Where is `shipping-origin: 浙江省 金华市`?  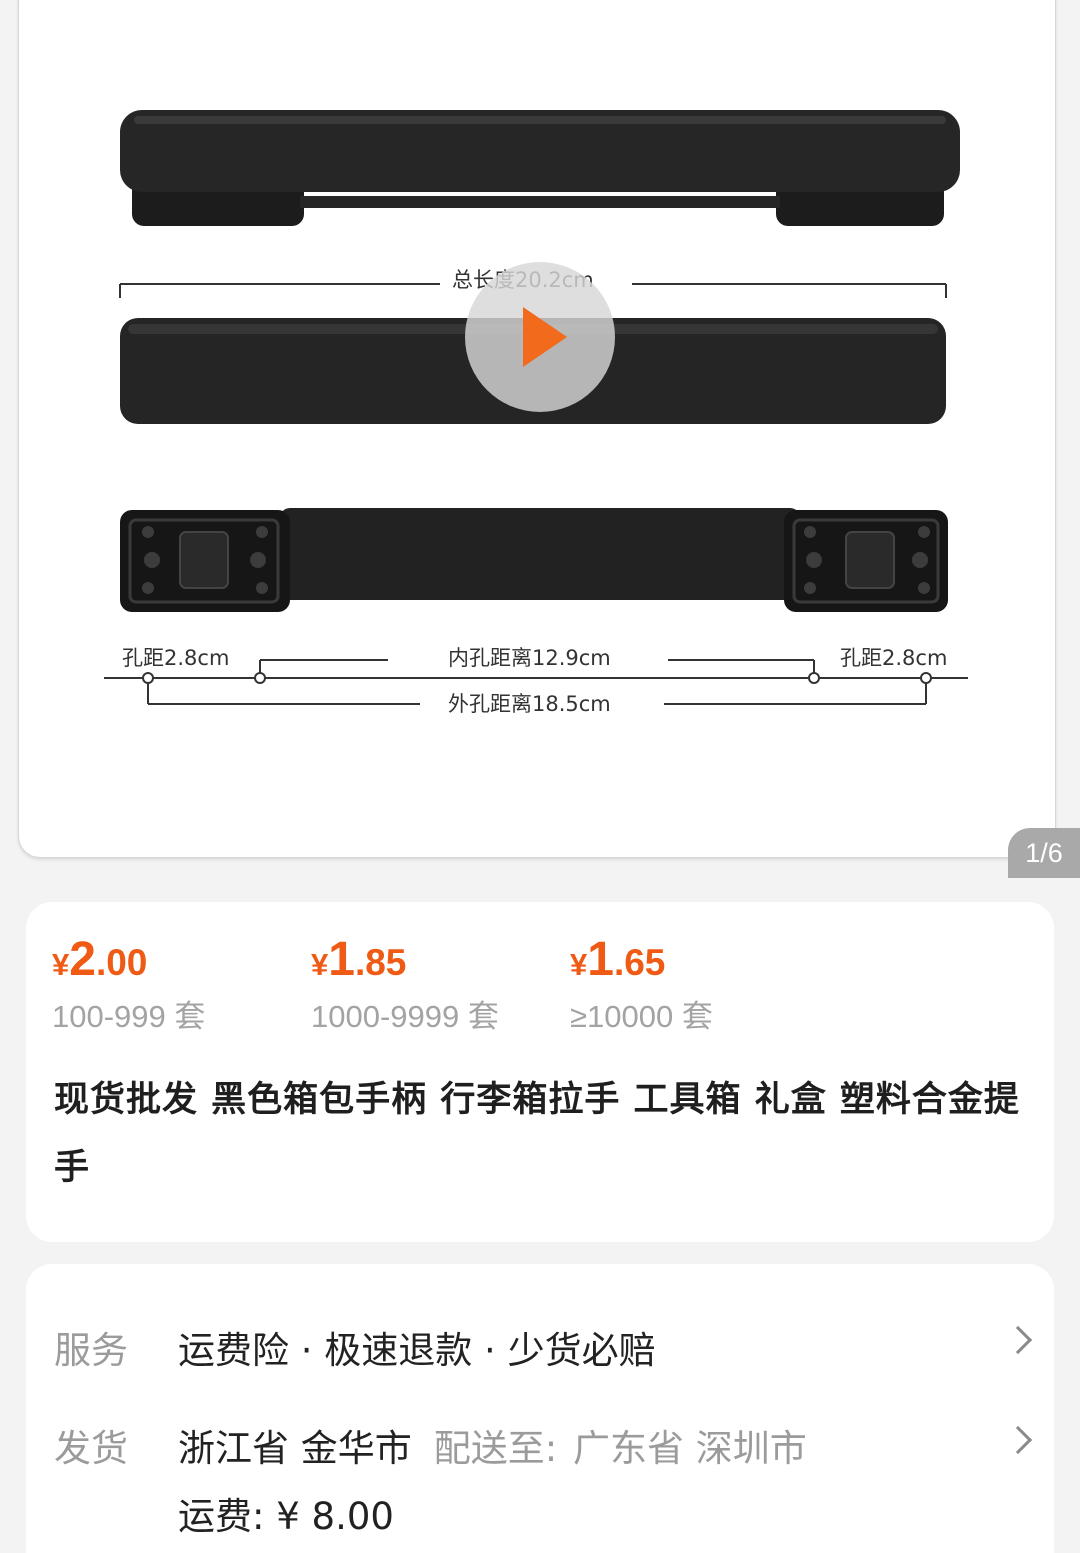
shipping-origin: 浙江省 金华市 is located at coordinates (295, 1448).